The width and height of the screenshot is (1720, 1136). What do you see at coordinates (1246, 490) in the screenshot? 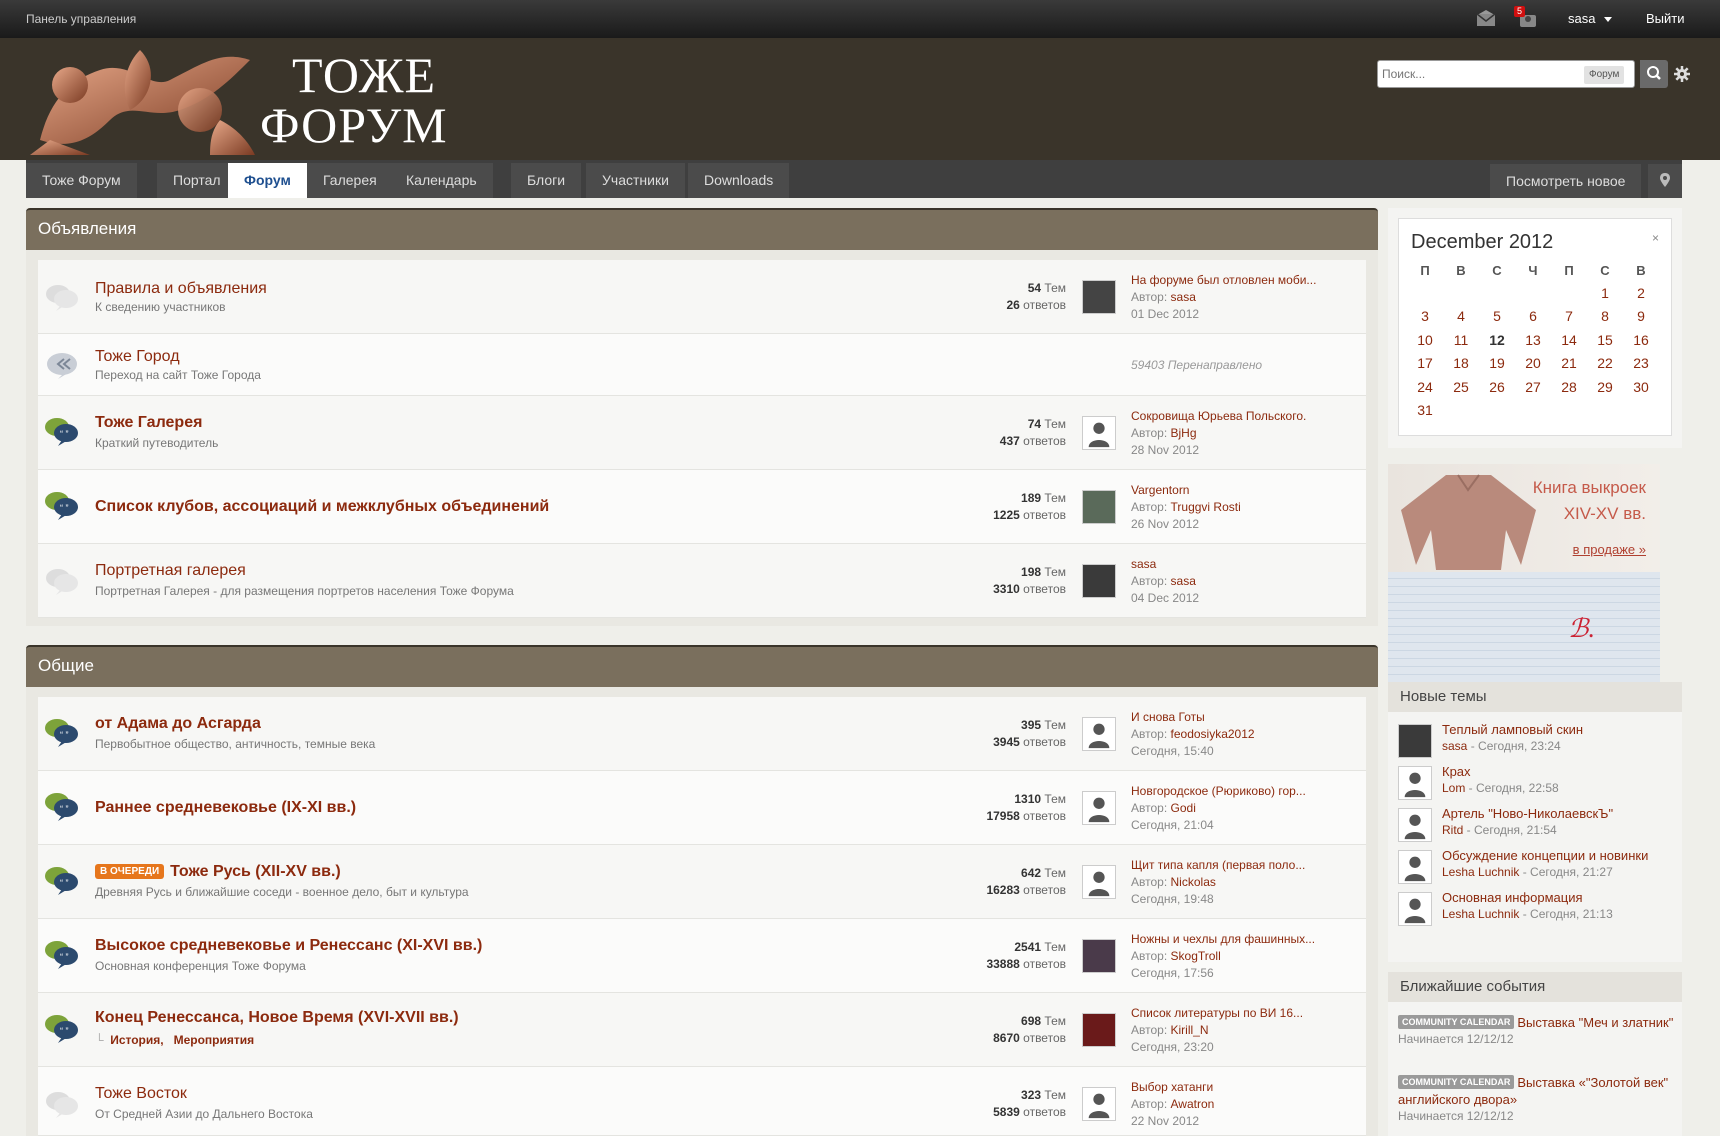
I see `last-post-title: Vargentorn` at bounding box center [1246, 490].